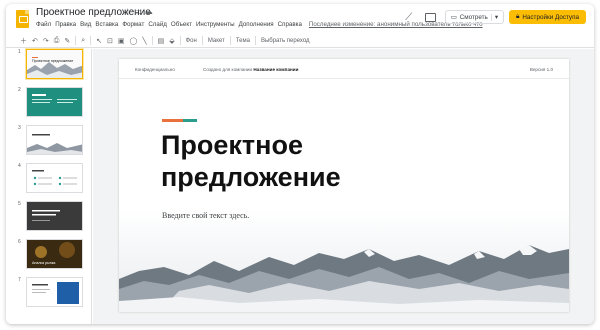 The width and height of the screenshot is (600, 330). I want to click on fill-color-icon: ⬙, so click(171, 41).